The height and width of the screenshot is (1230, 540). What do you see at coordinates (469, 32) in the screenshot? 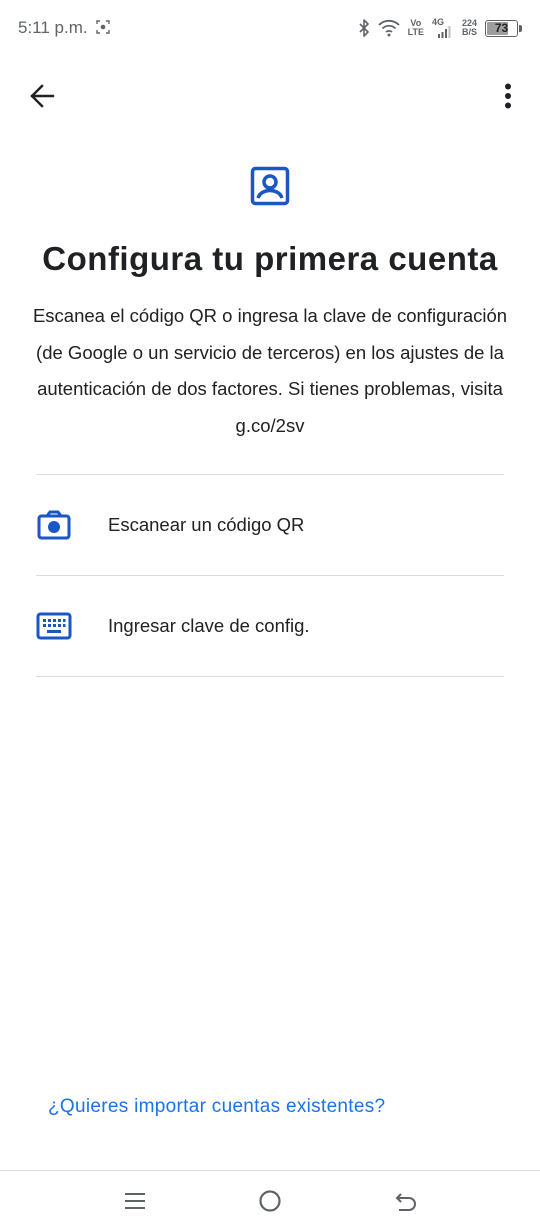
I see `speed-unit: B/S` at bounding box center [469, 32].